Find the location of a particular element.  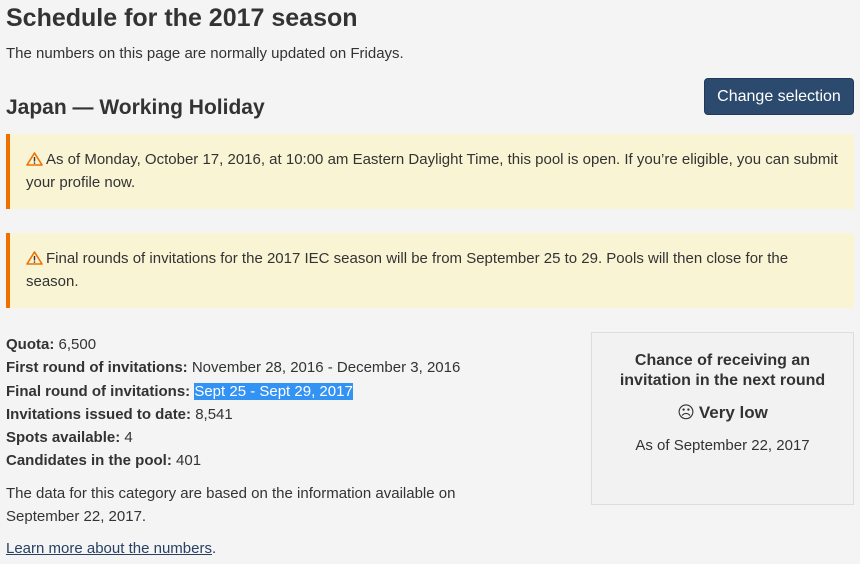

chance-level: Very low is located at coordinates (733, 412).